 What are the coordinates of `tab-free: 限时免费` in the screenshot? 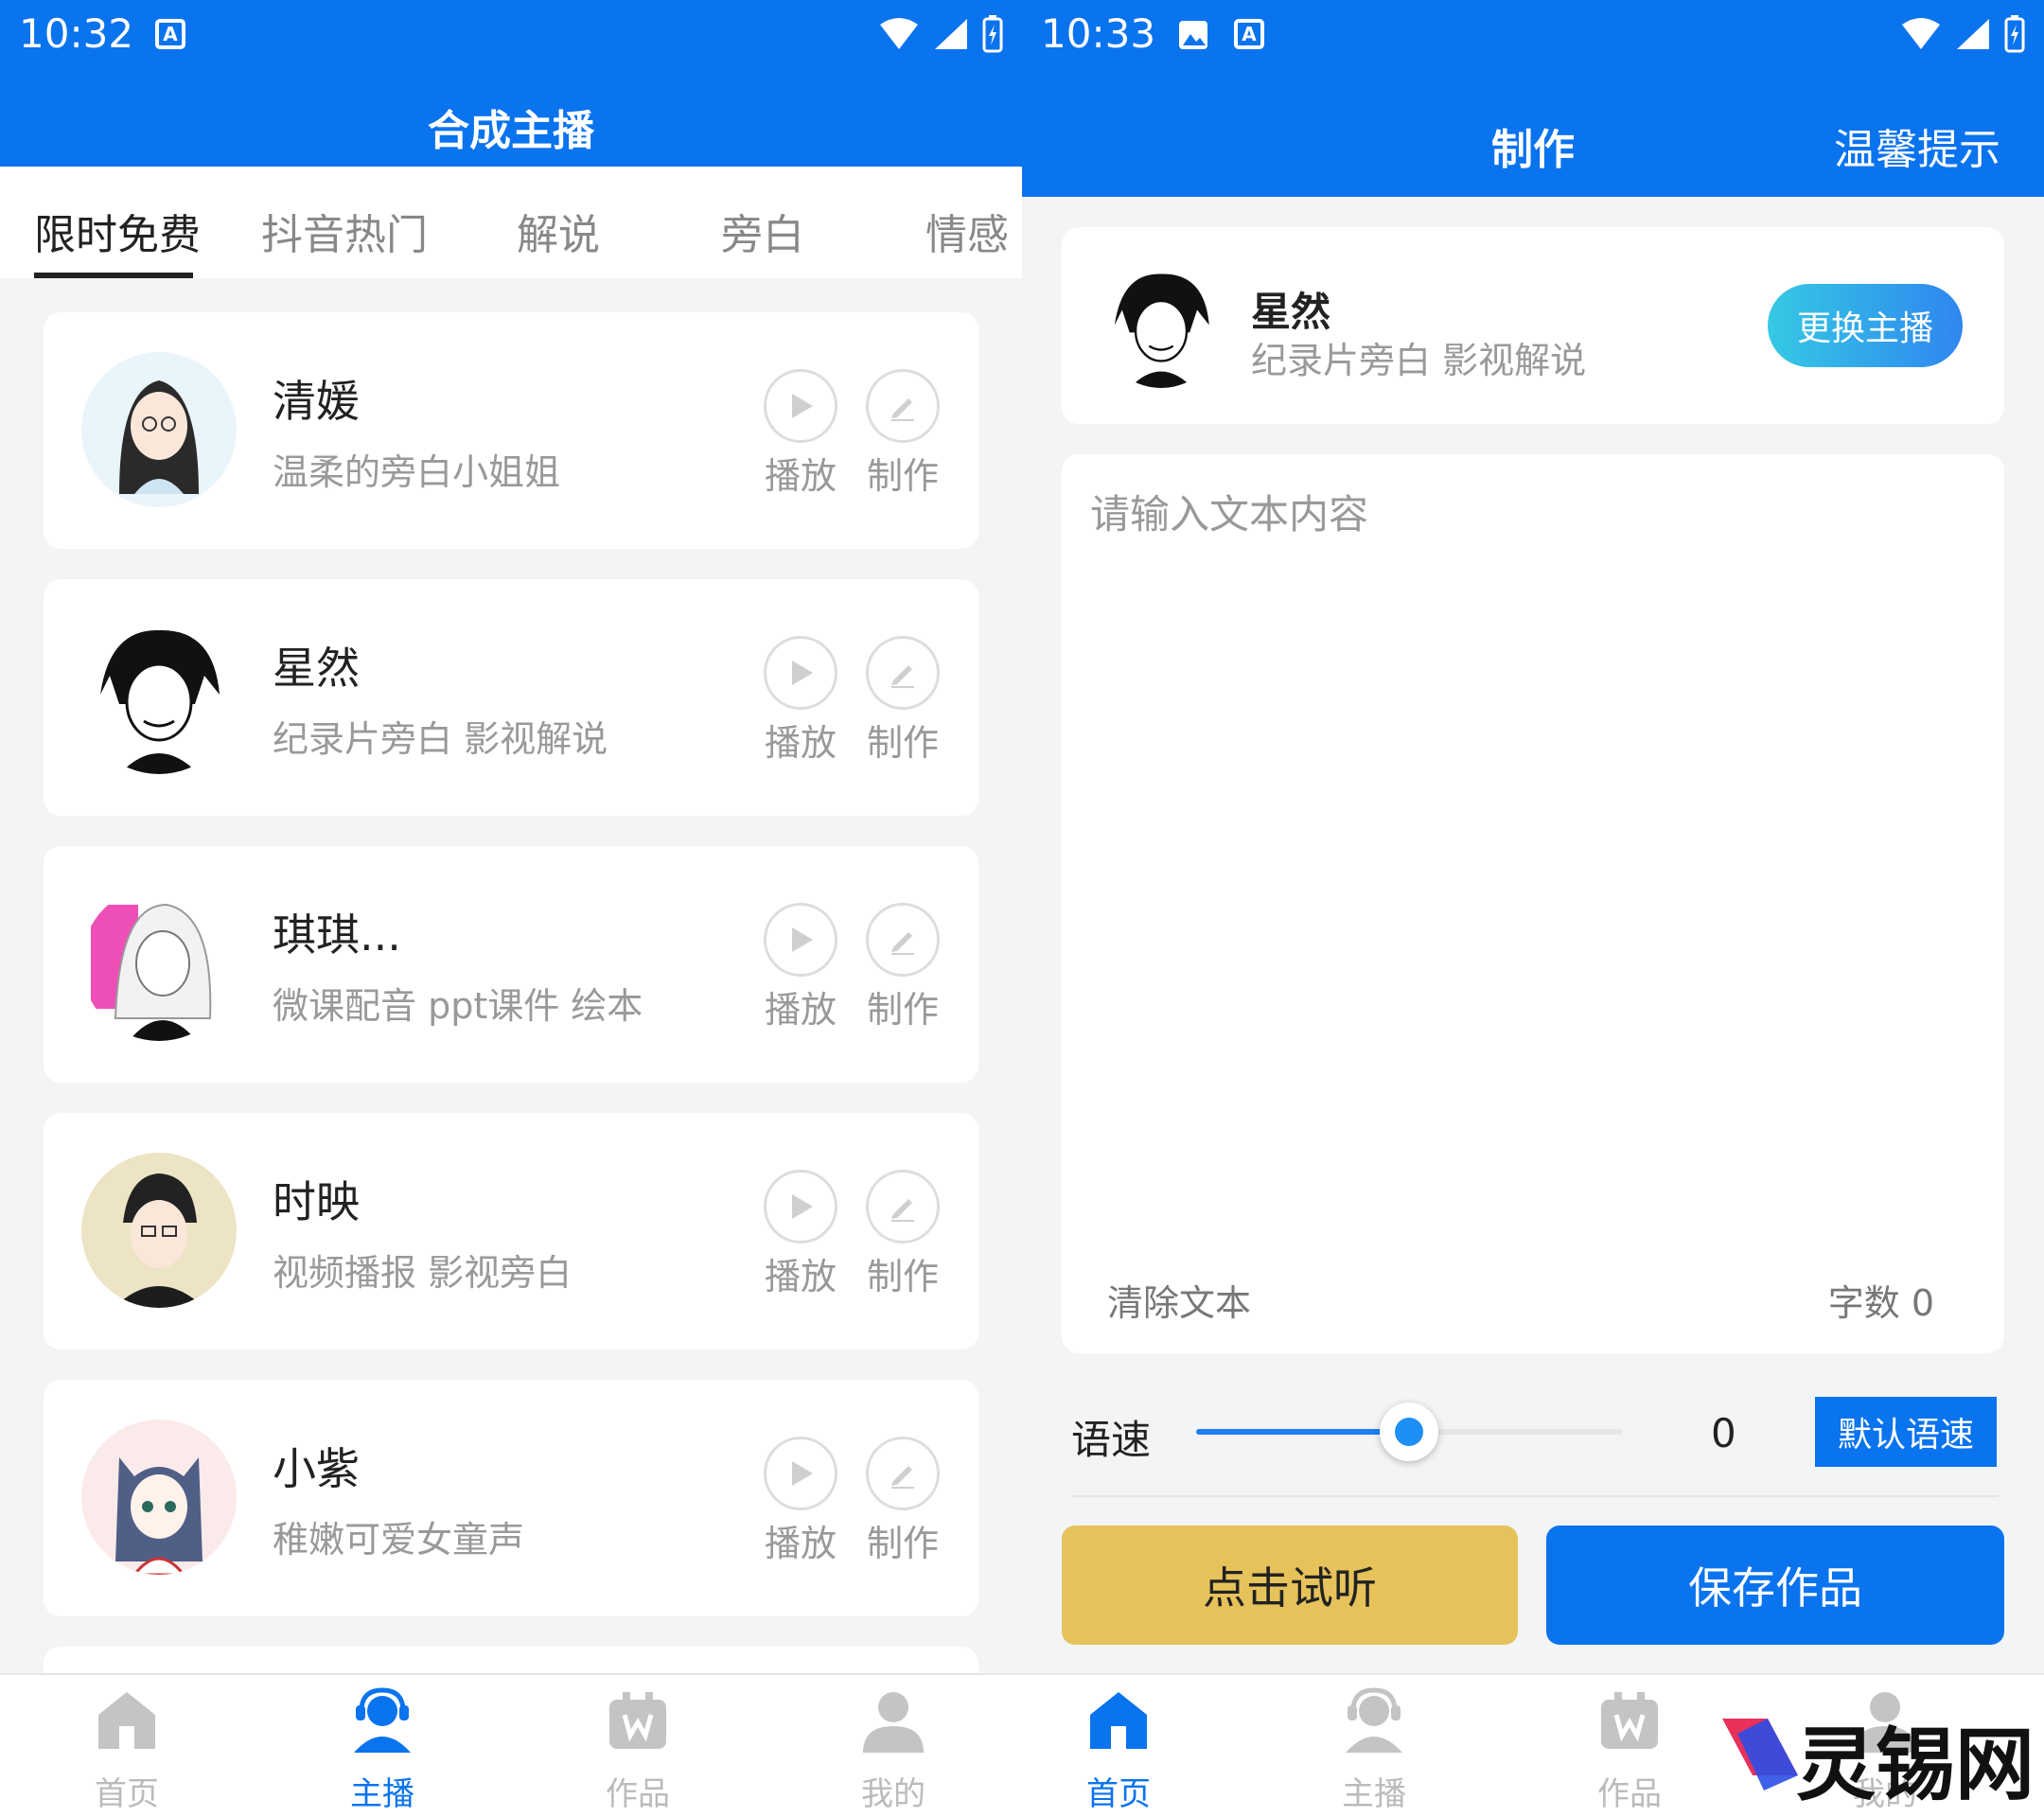 It's located at (117, 231).